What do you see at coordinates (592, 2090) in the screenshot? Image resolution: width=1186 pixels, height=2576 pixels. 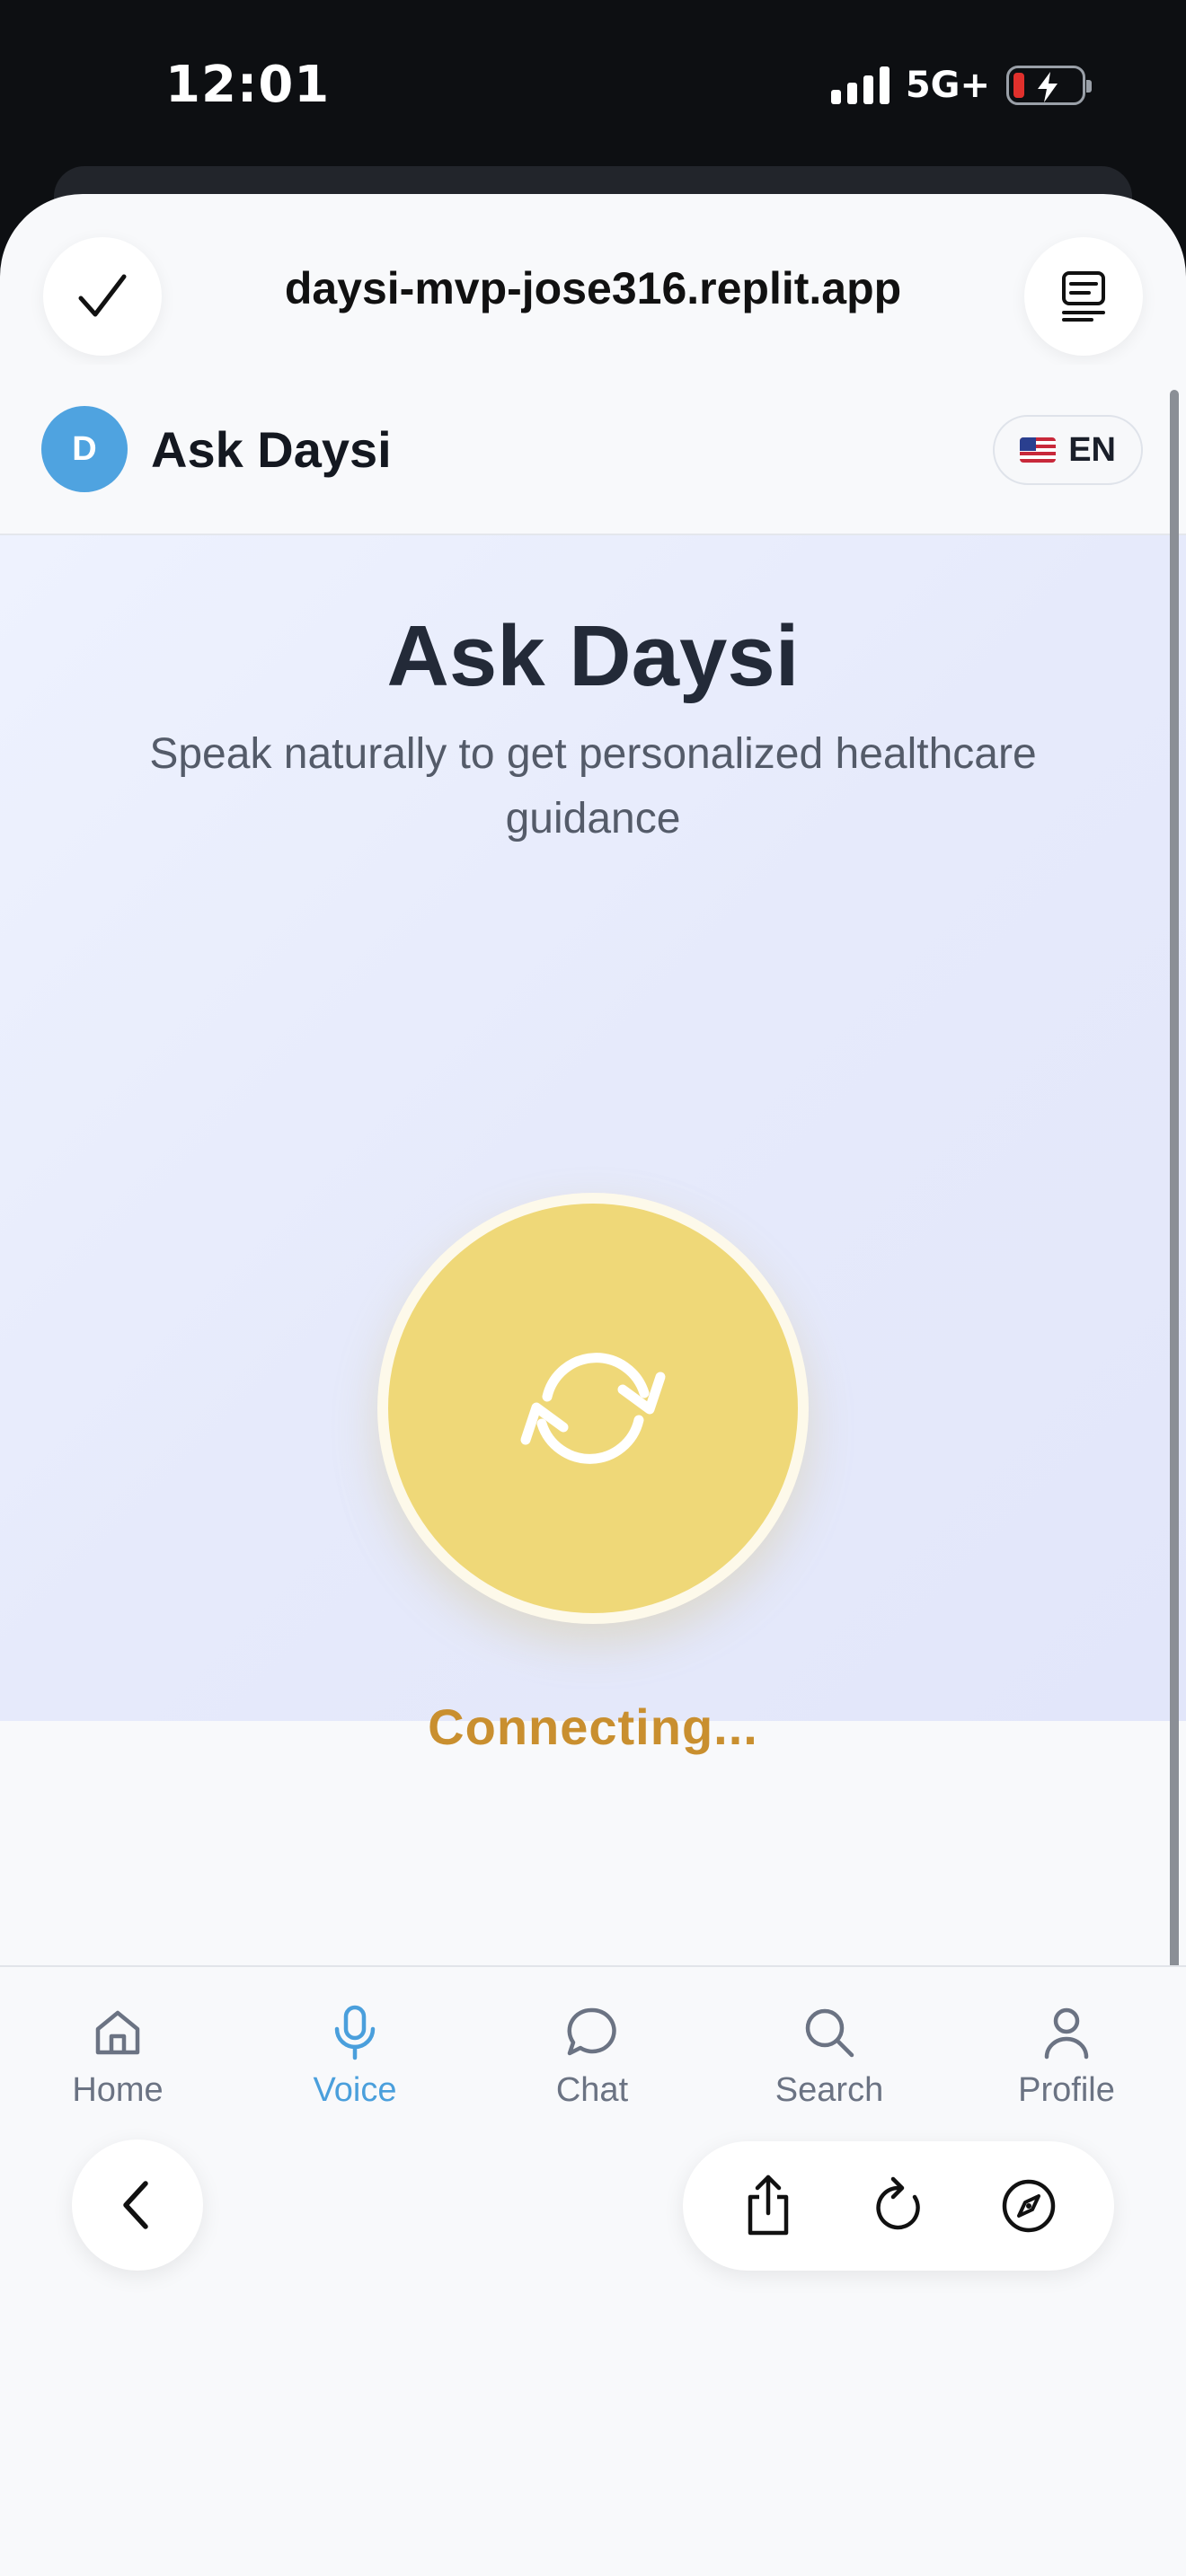 I see `nav-label-chat: Chat` at bounding box center [592, 2090].